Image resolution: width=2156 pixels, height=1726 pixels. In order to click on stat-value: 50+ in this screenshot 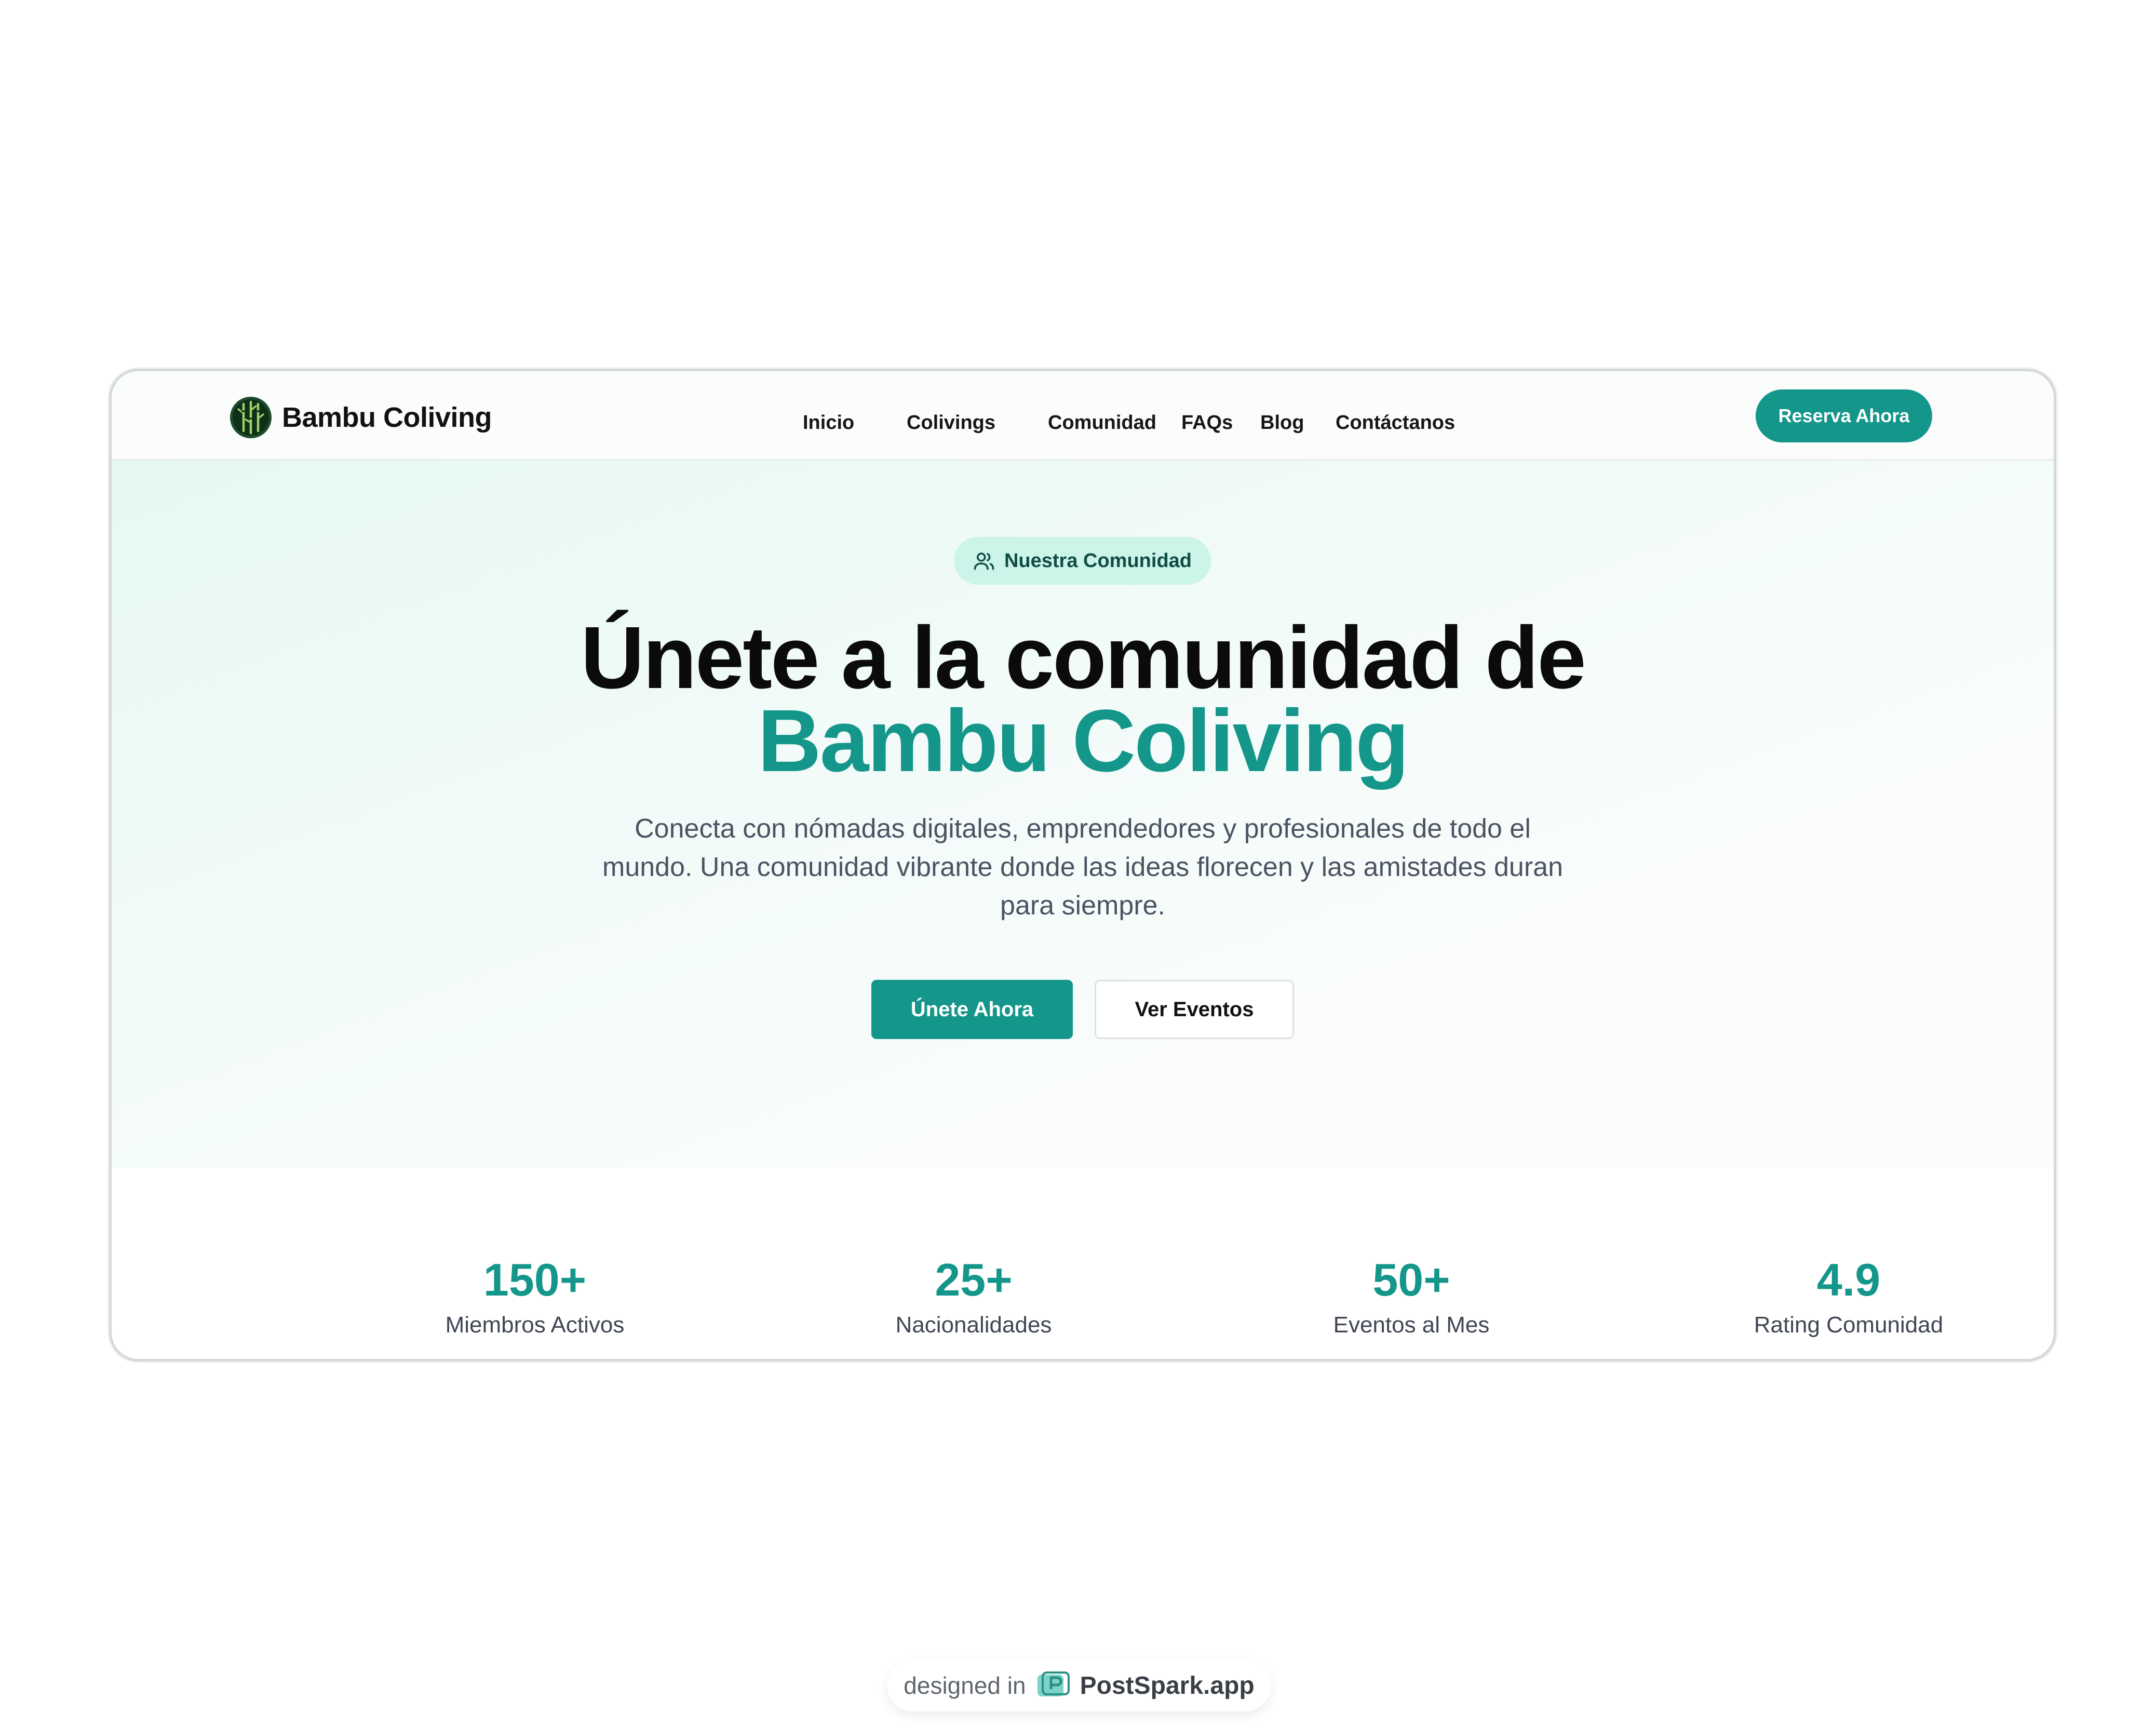, I will do `click(1411, 1279)`.